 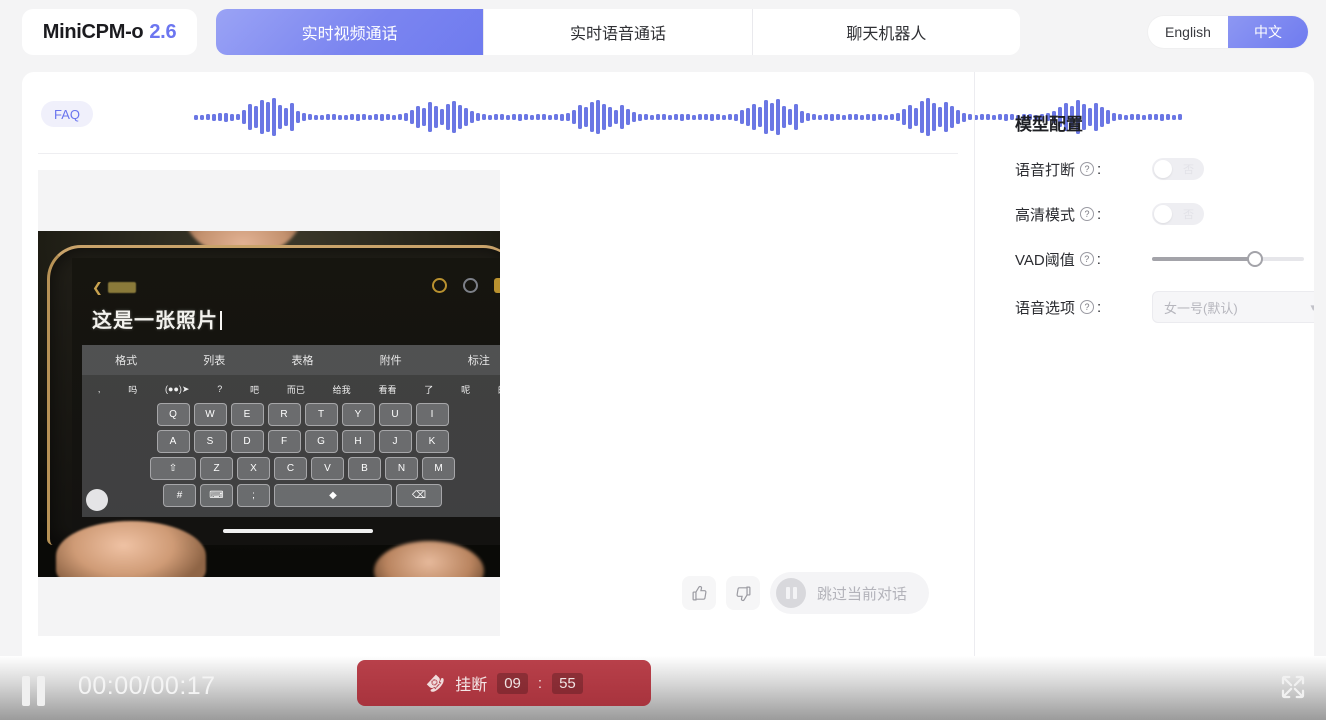 I want to click on lang-option-english: English, so click(x=1188, y=32).